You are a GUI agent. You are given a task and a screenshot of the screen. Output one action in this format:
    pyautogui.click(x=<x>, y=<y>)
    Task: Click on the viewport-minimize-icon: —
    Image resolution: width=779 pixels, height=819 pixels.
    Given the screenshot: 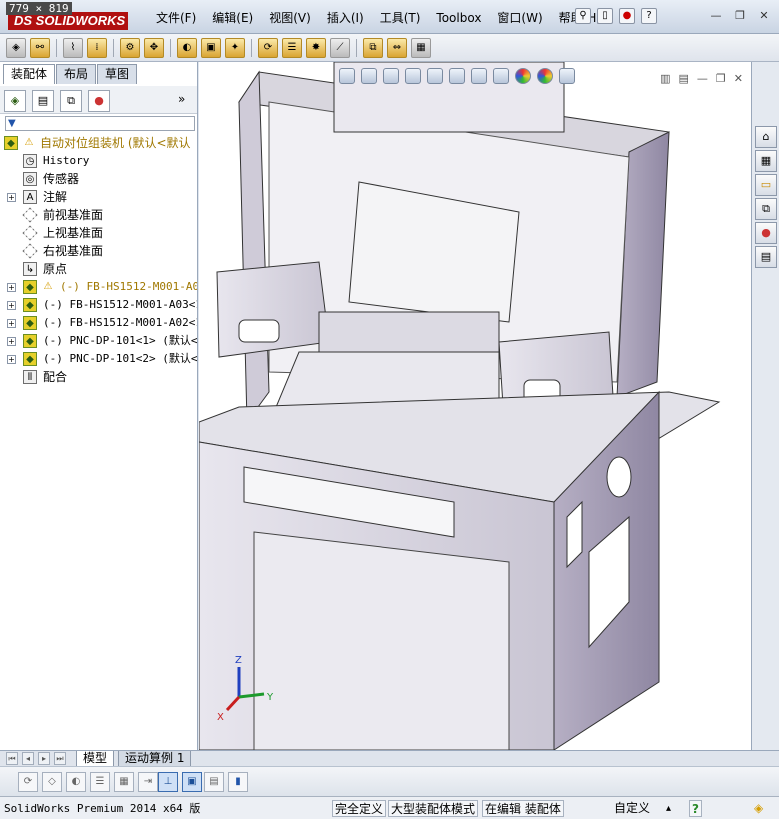 What is the action you would take?
    pyautogui.click(x=702, y=78)
    